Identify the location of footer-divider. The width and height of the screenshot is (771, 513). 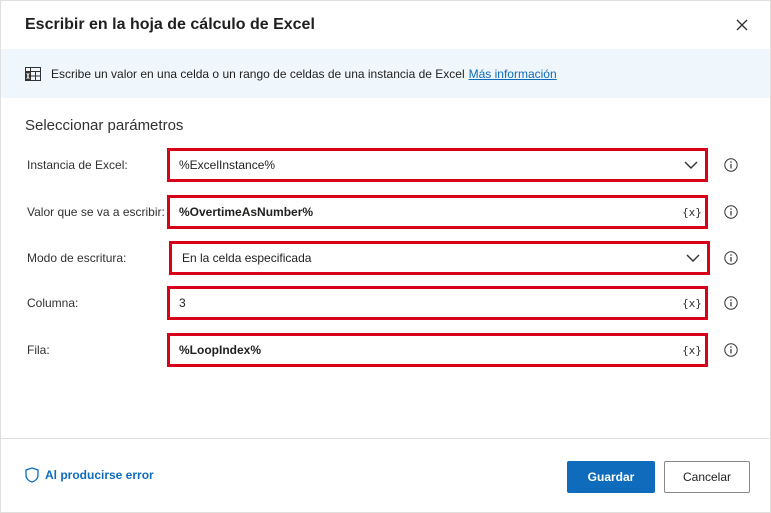
(385, 438).